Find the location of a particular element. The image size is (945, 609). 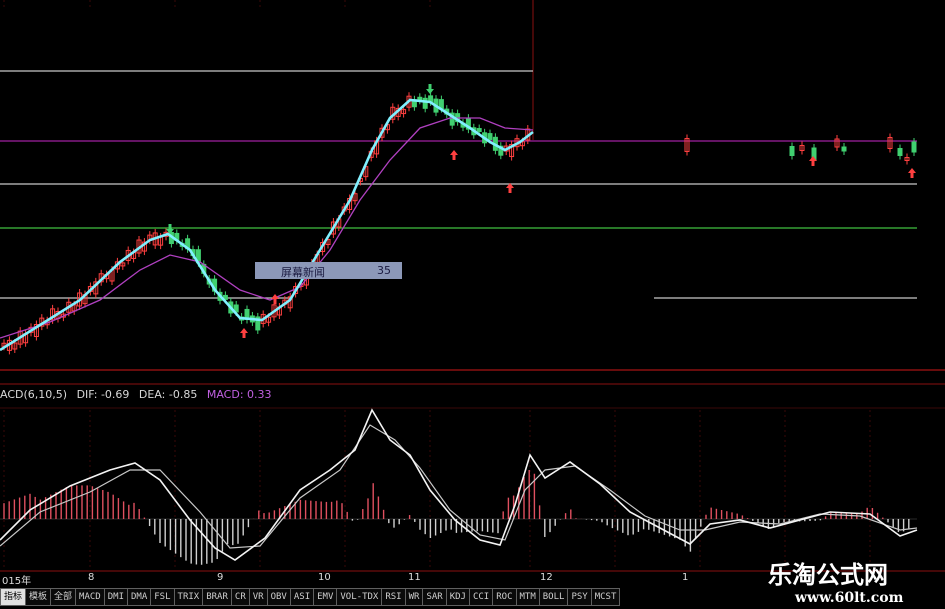

date-label: 1 is located at coordinates (685, 577).